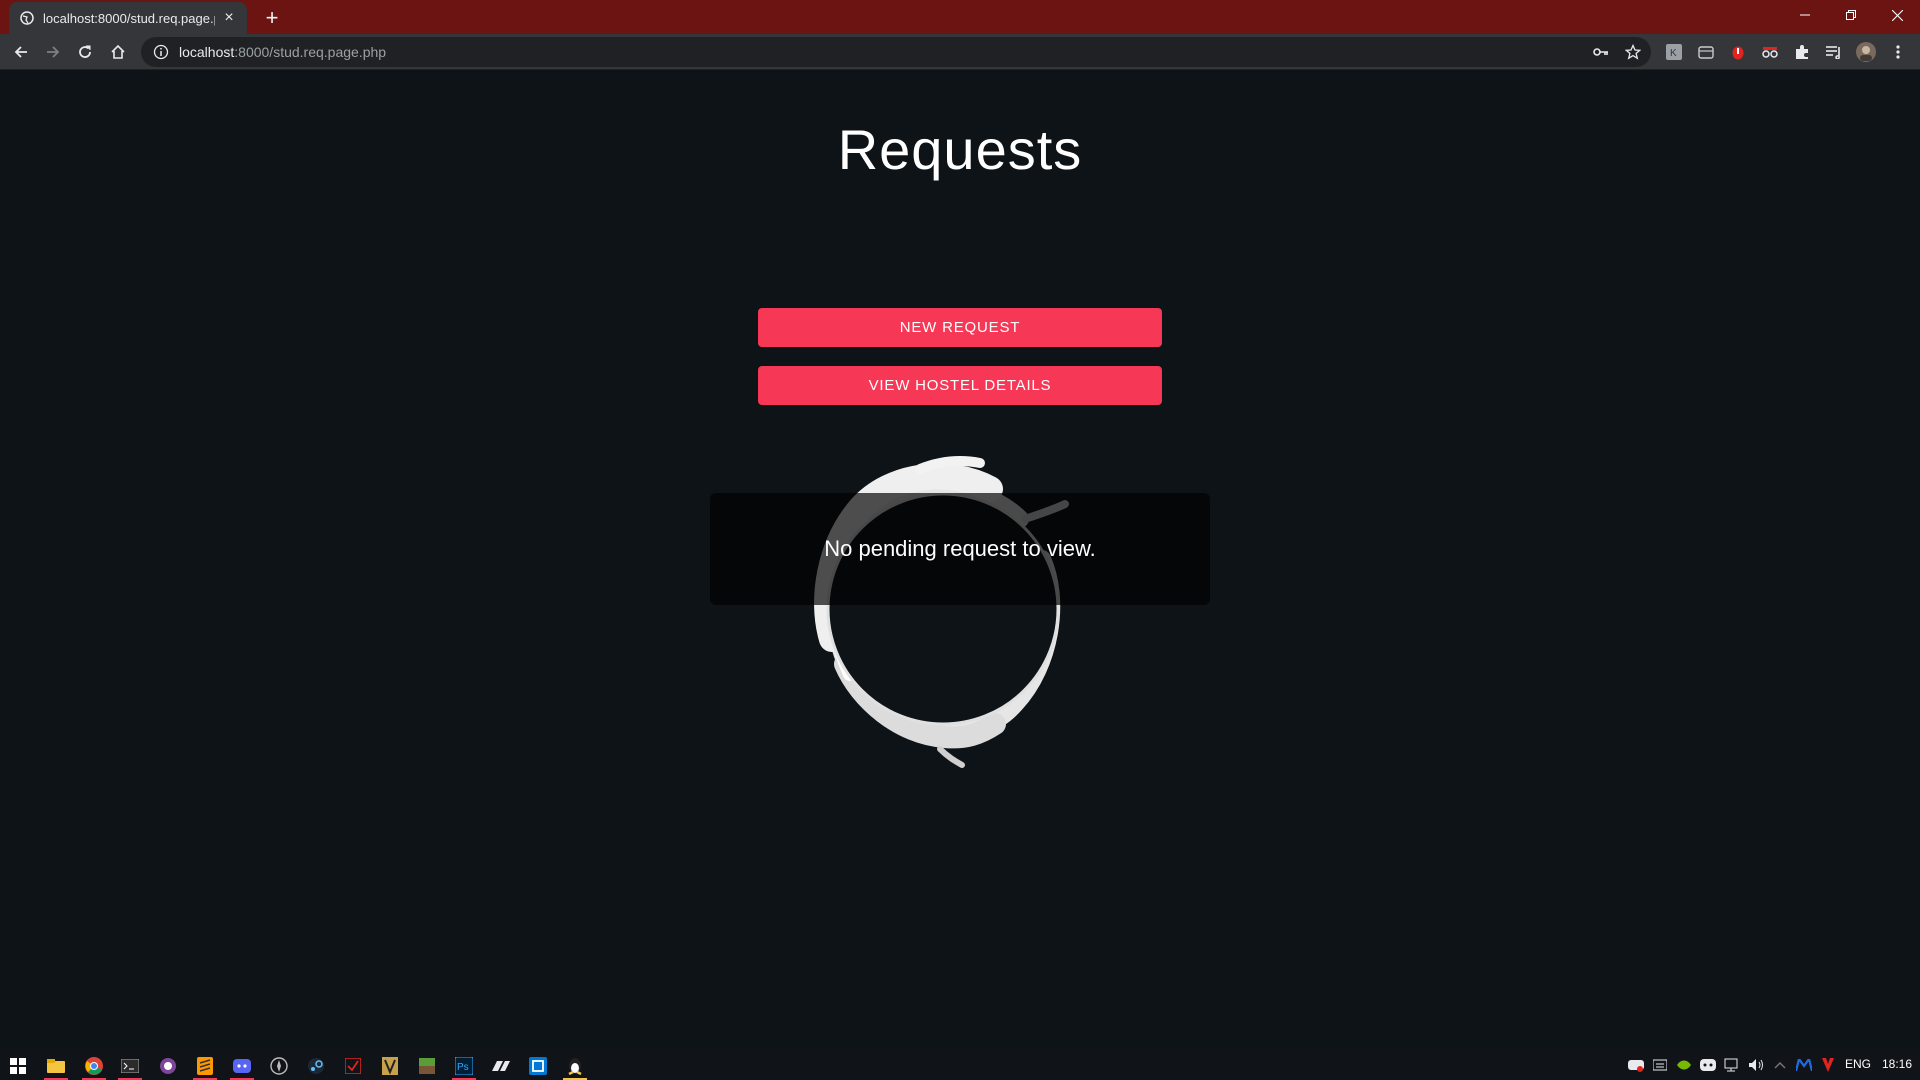 The height and width of the screenshot is (1080, 1920). I want to click on key-icon, so click(1601, 52).